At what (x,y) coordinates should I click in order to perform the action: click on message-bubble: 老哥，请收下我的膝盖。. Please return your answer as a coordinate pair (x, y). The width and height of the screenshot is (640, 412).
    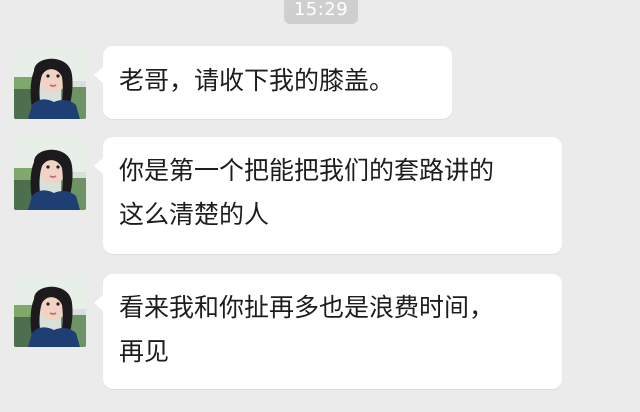
    Looking at the image, I should click on (273, 82).